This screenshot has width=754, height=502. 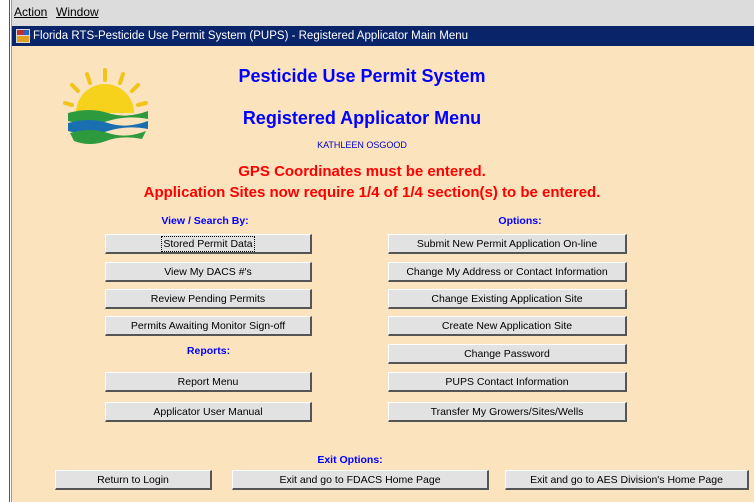 I want to click on create-new-site-button: Create New Application Site, so click(x=507, y=326).